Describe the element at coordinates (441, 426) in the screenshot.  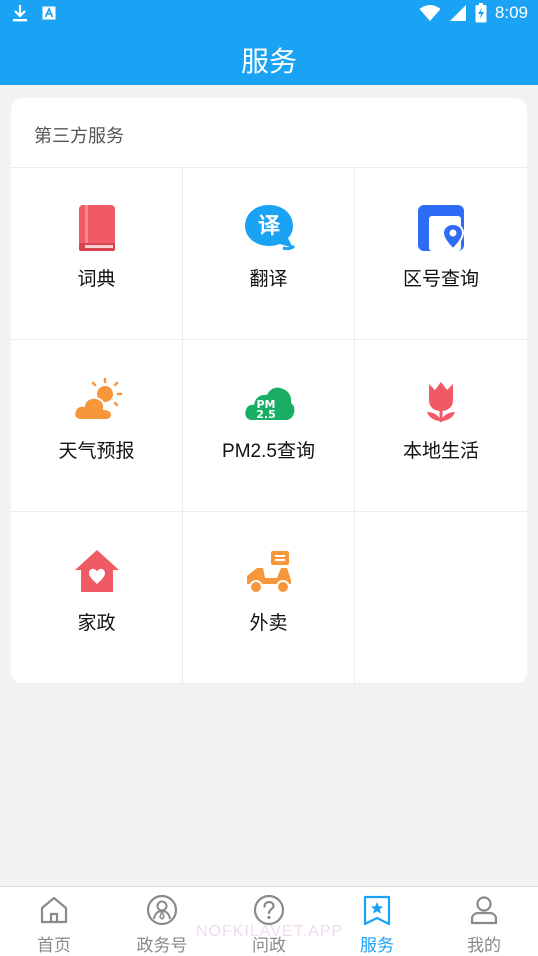
I see `service-local-life: 本地生活` at that location.